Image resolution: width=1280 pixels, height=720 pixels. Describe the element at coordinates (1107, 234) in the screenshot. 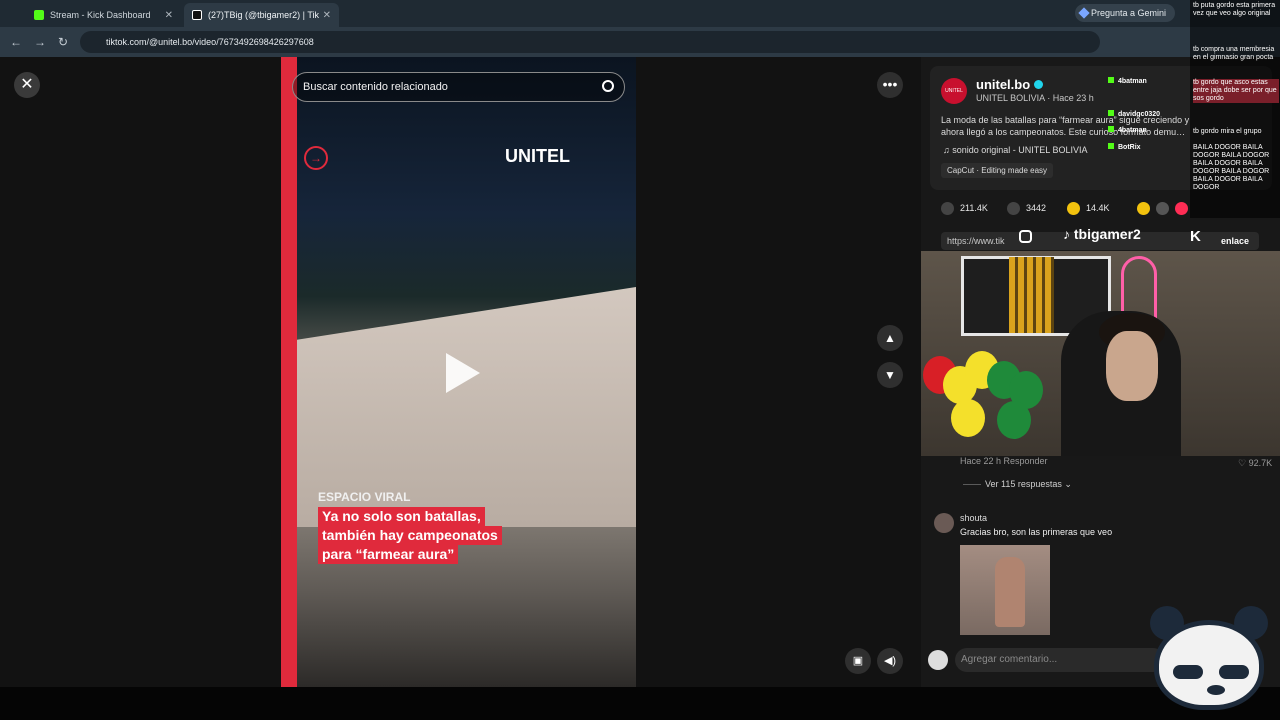

I see `tiktok-handle: tbigamer2` at that location.